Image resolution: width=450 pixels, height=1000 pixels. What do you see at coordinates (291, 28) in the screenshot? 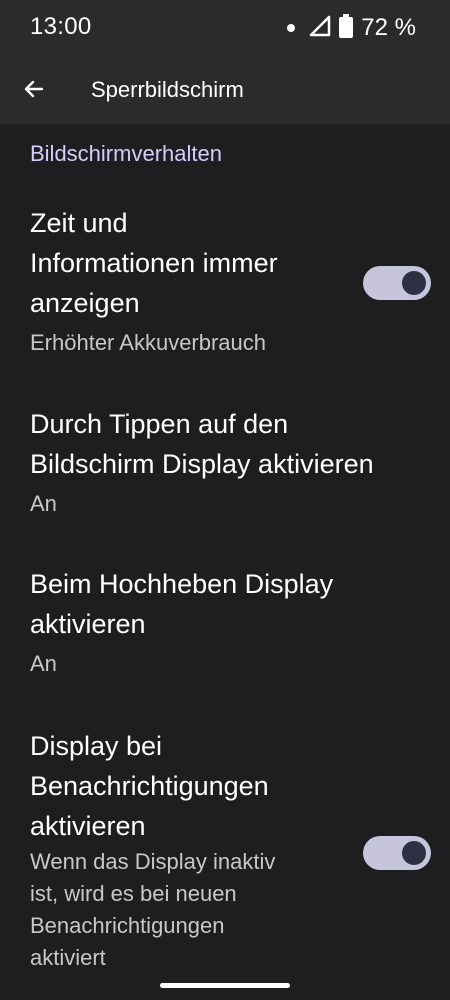
I see `notification-dot-icon` at bounding box center [291, 28].